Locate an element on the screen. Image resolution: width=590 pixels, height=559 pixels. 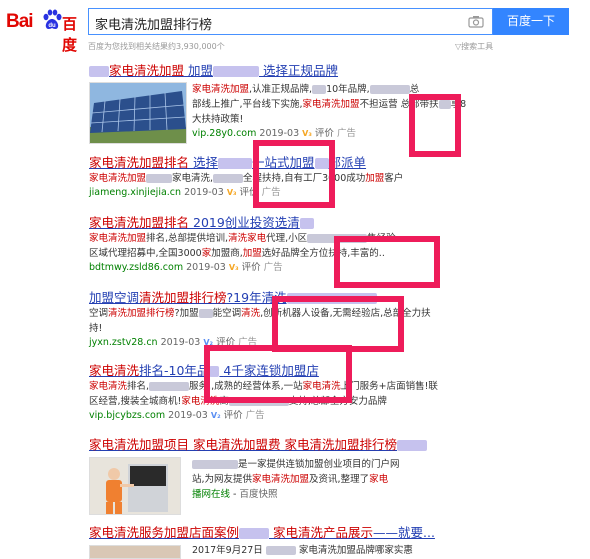
result-abstract: 2017年9月27日 家电清洗加盟品牌哪家实惠 is located at coordinates (302, 550).